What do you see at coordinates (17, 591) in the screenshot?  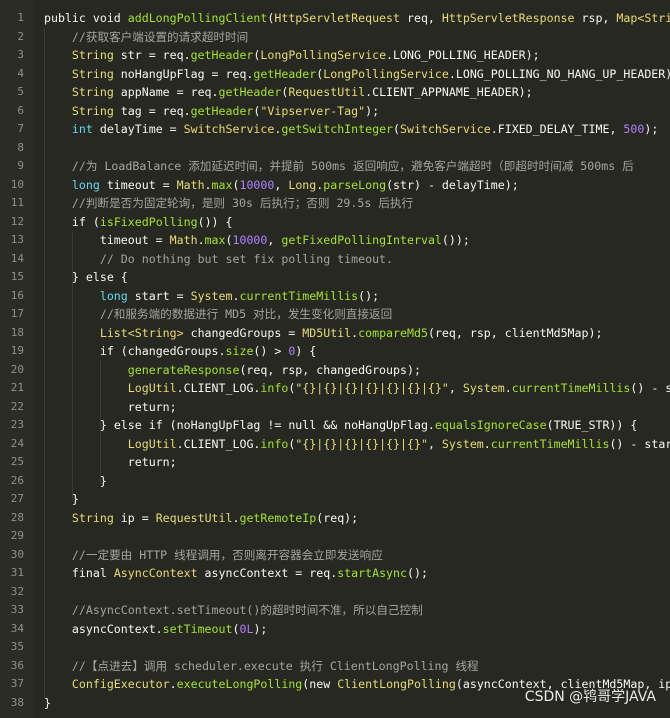 I see `line-number: 32` at bounding box center [17, 591].